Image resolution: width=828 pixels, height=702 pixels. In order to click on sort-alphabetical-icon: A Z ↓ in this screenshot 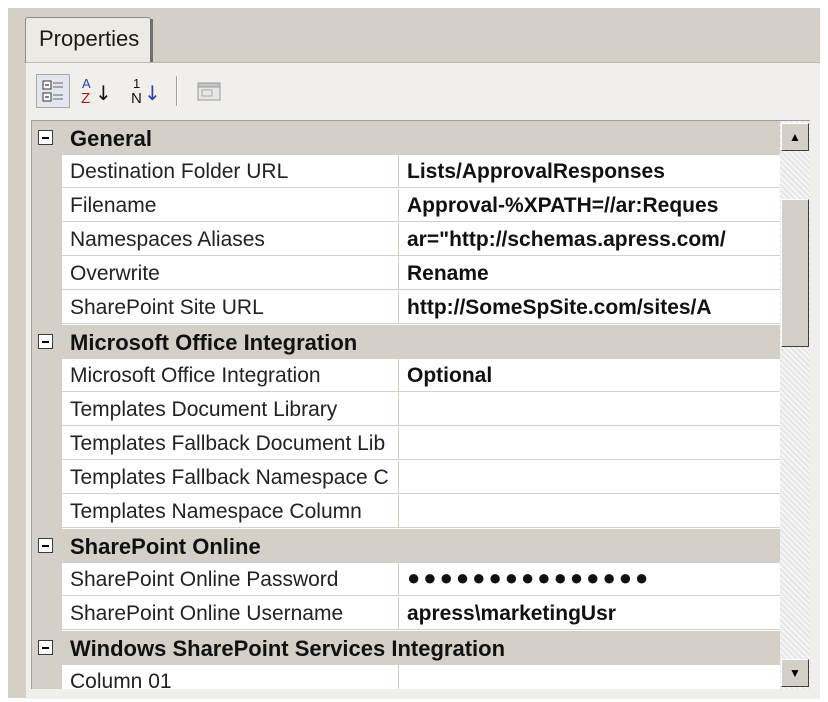, I will do `click(96, 91)`.